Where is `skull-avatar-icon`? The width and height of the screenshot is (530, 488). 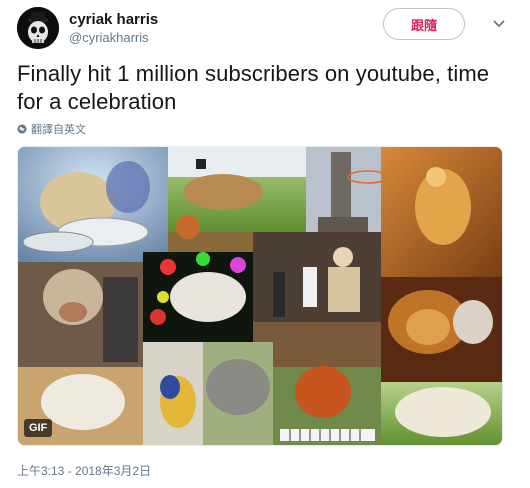
skull-avatar-icon is located at coordinates (38, 28).